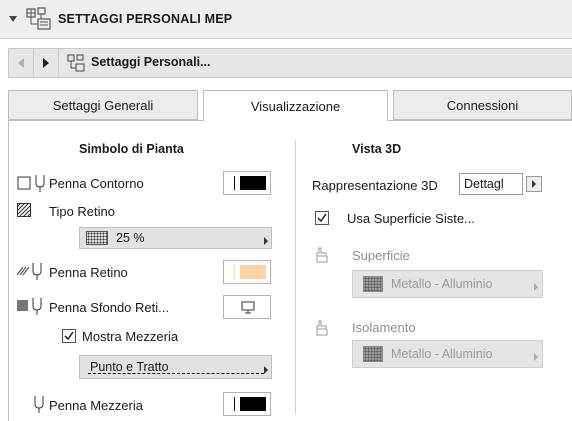  I want to click on 3d-representation-next-button, so click(534, 184).